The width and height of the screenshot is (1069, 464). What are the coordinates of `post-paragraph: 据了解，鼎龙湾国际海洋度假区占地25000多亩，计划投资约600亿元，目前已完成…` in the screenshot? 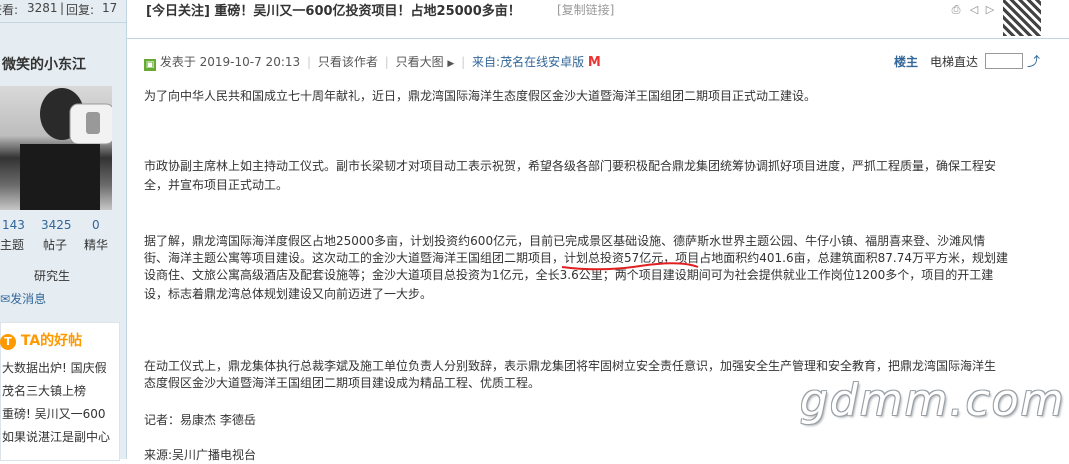 It's located at (565, 241).